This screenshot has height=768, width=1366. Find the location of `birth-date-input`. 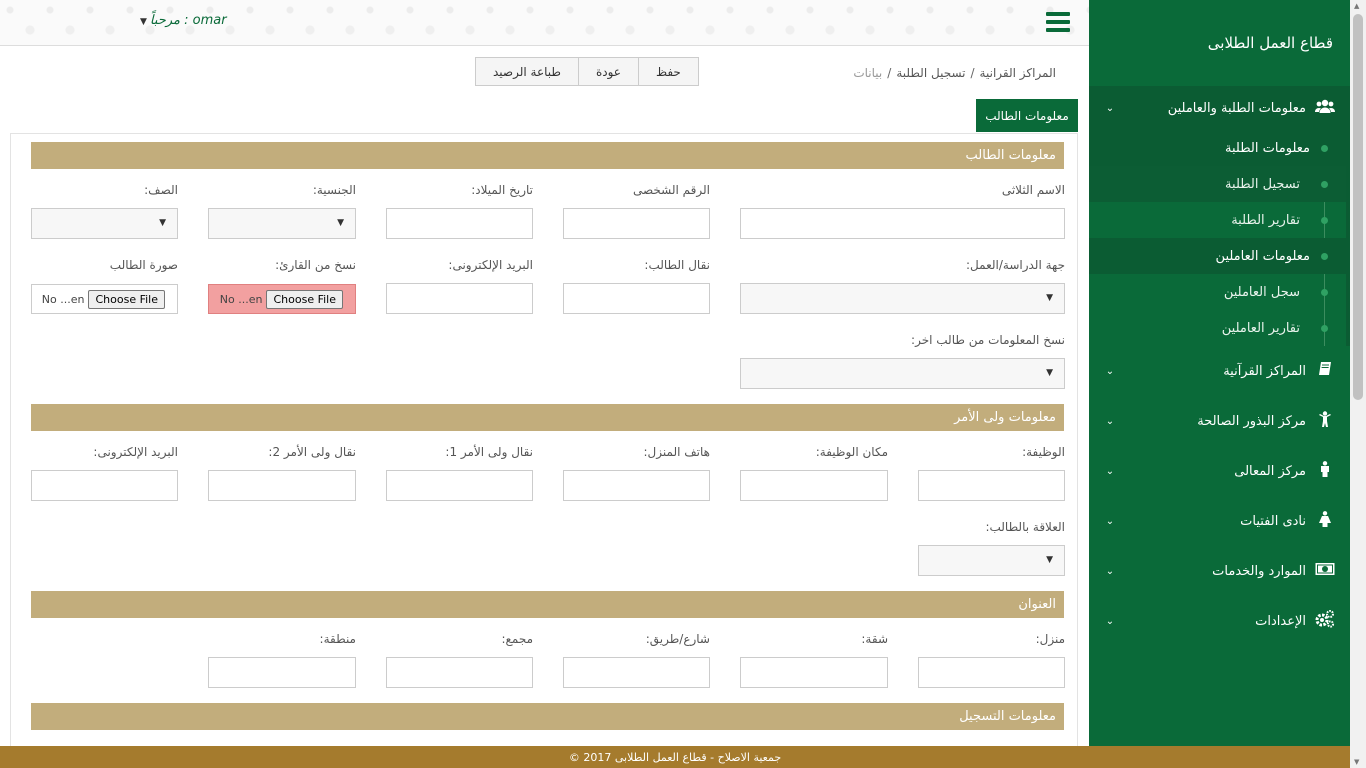

birth-date-input is located at coordinates (459, 223).